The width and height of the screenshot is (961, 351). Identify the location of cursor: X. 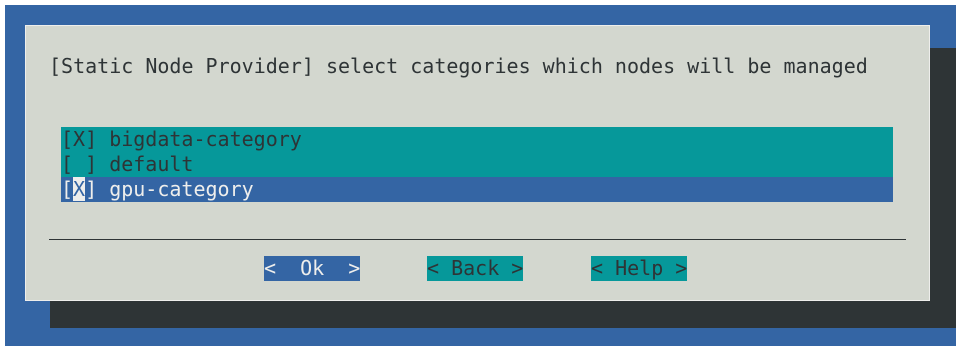
(79, 189).